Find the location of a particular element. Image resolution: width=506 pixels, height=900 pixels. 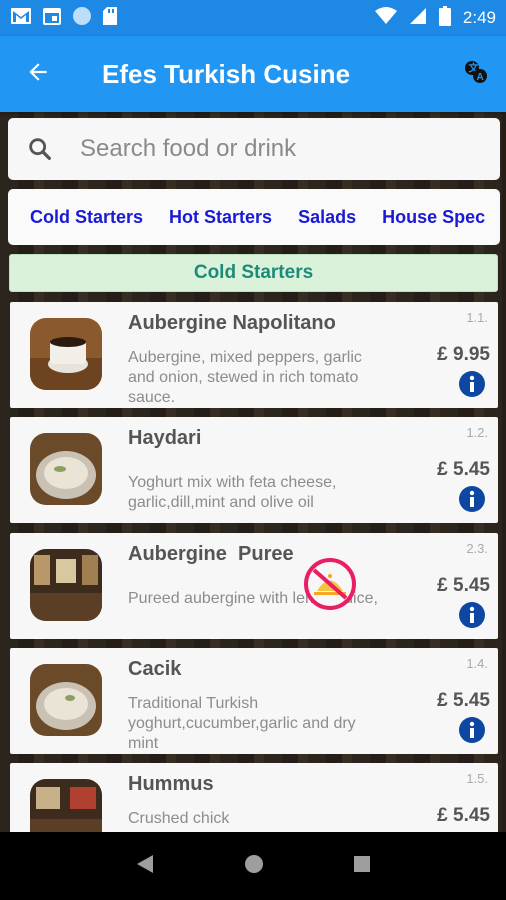

search-icon is located at coordinates (40, 149).